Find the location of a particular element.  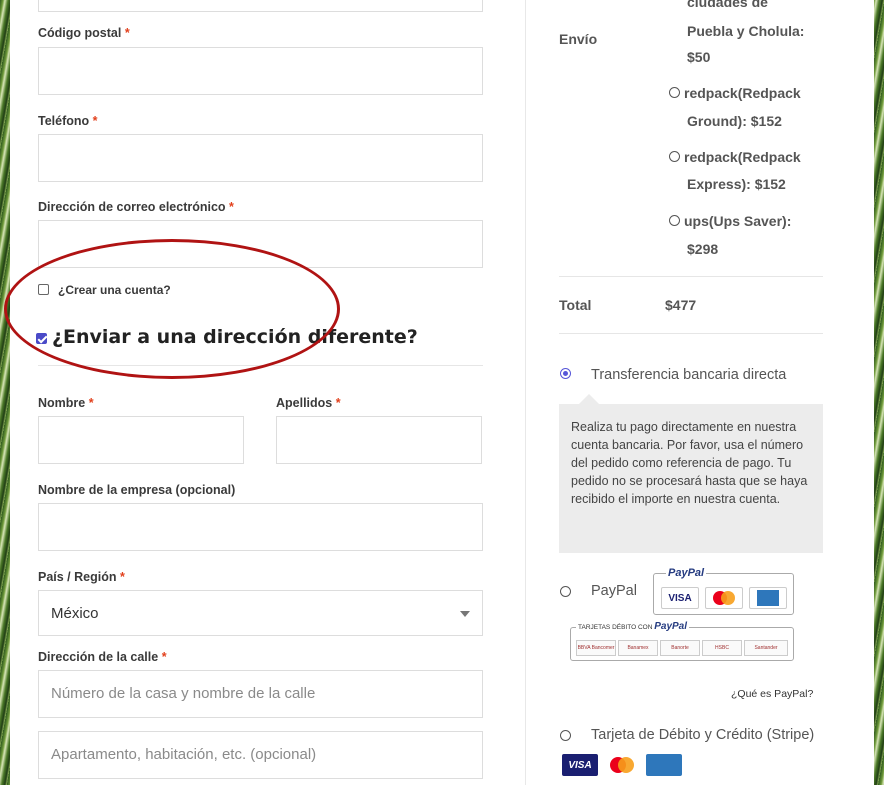

shipping-option-redpack-ground-line2: Ground): $152 is located at coordinates (734, 121).